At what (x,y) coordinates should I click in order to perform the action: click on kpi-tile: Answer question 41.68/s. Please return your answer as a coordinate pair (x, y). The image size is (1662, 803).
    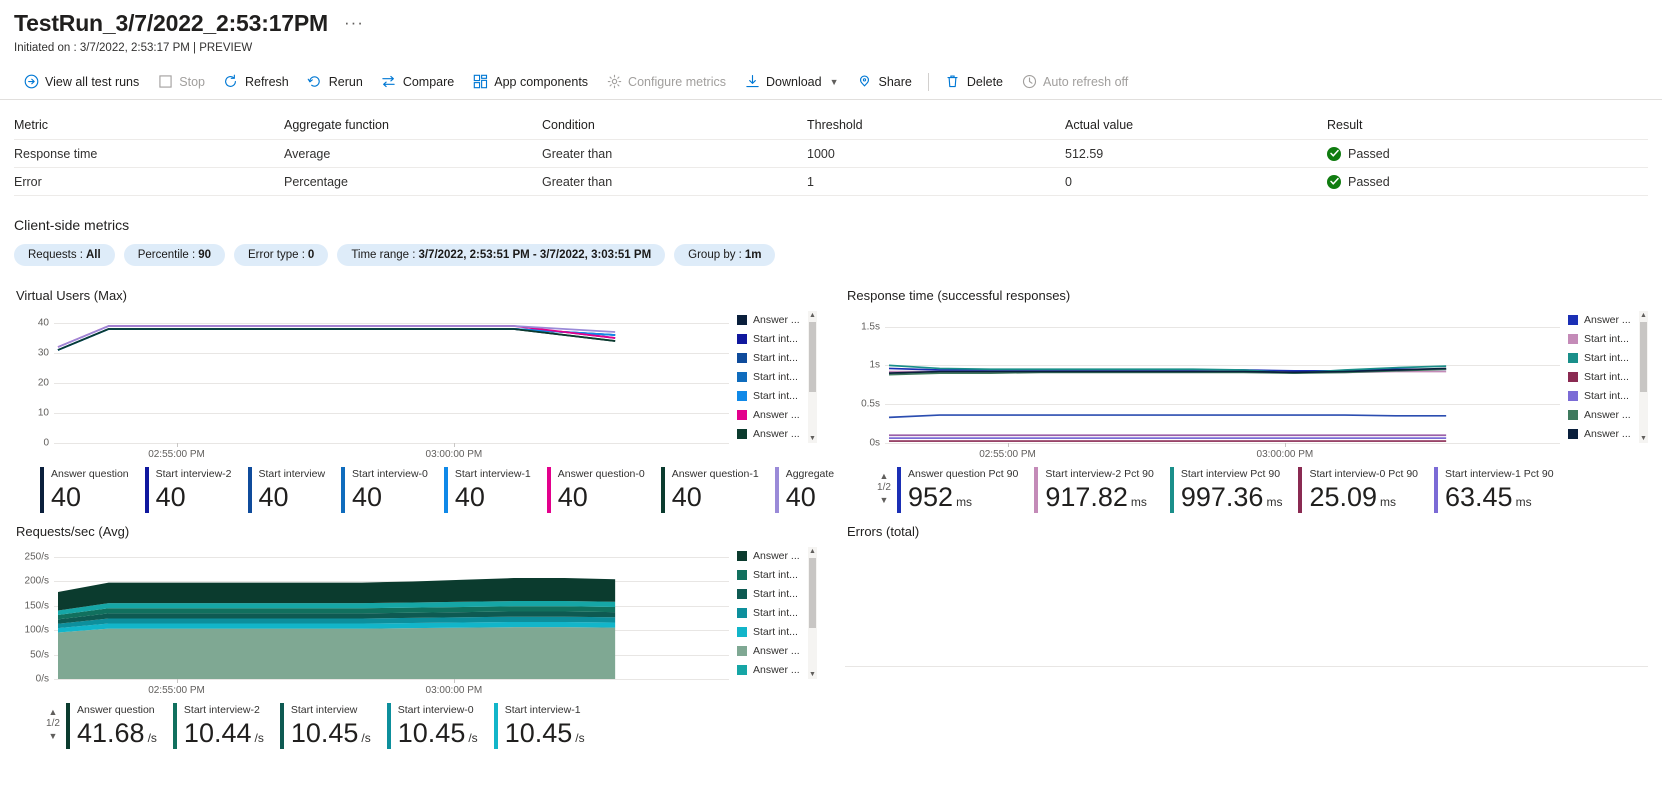
    Looking at the image, I should click on (119, 728).